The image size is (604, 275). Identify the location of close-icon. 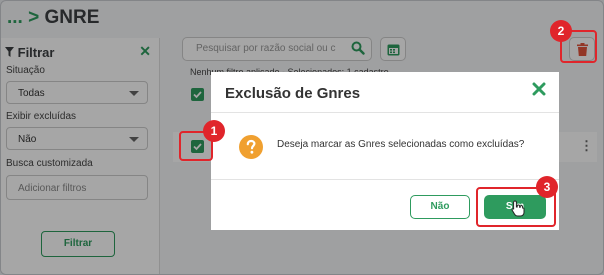
(539, 91).